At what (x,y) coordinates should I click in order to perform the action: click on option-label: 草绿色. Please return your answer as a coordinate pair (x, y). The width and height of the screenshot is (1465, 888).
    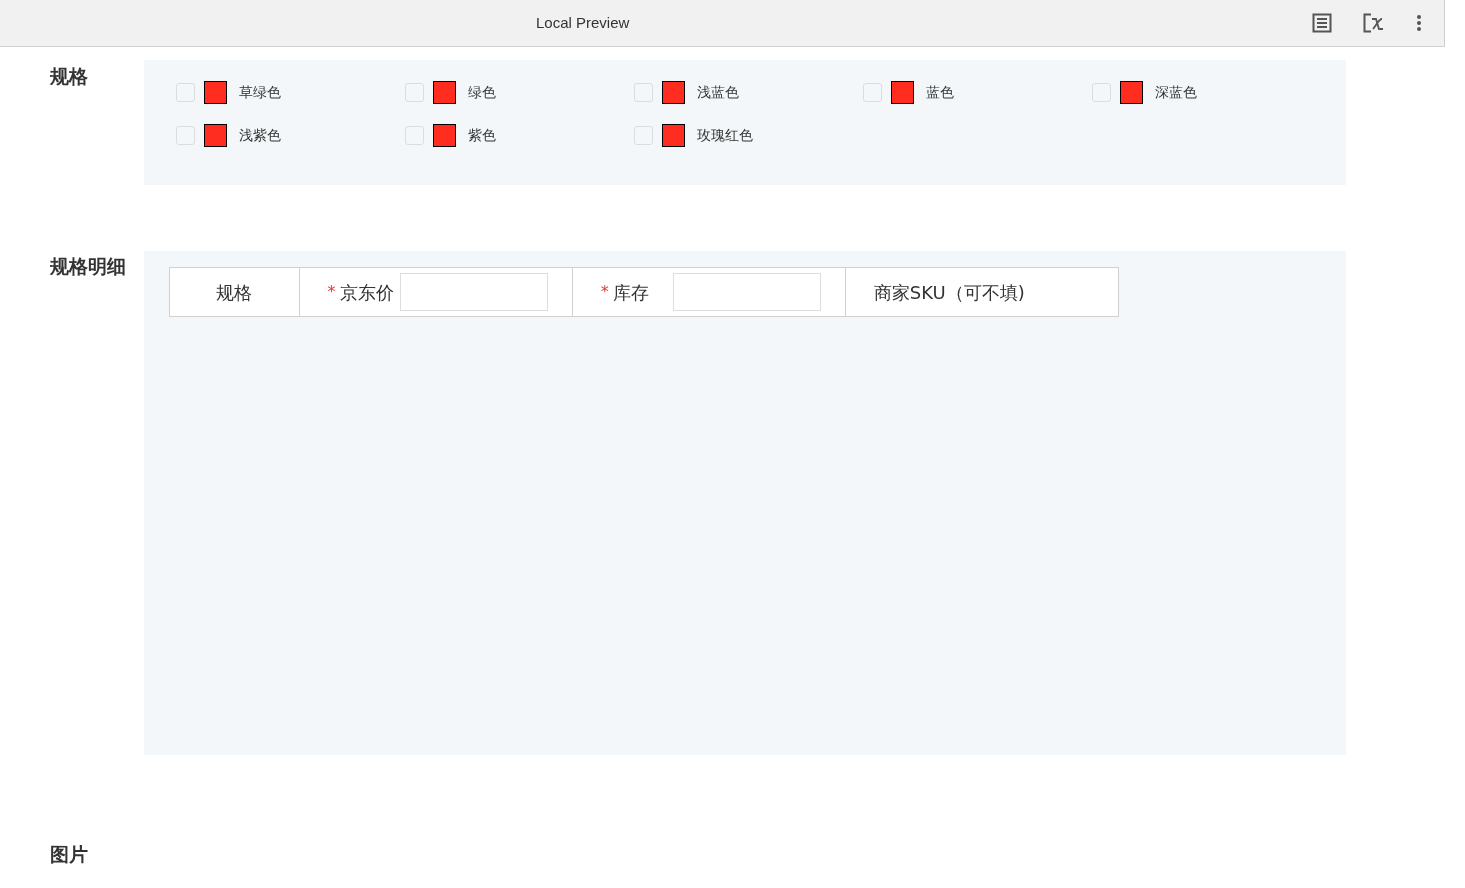
    Looking at the image, I should click on (260, 92).